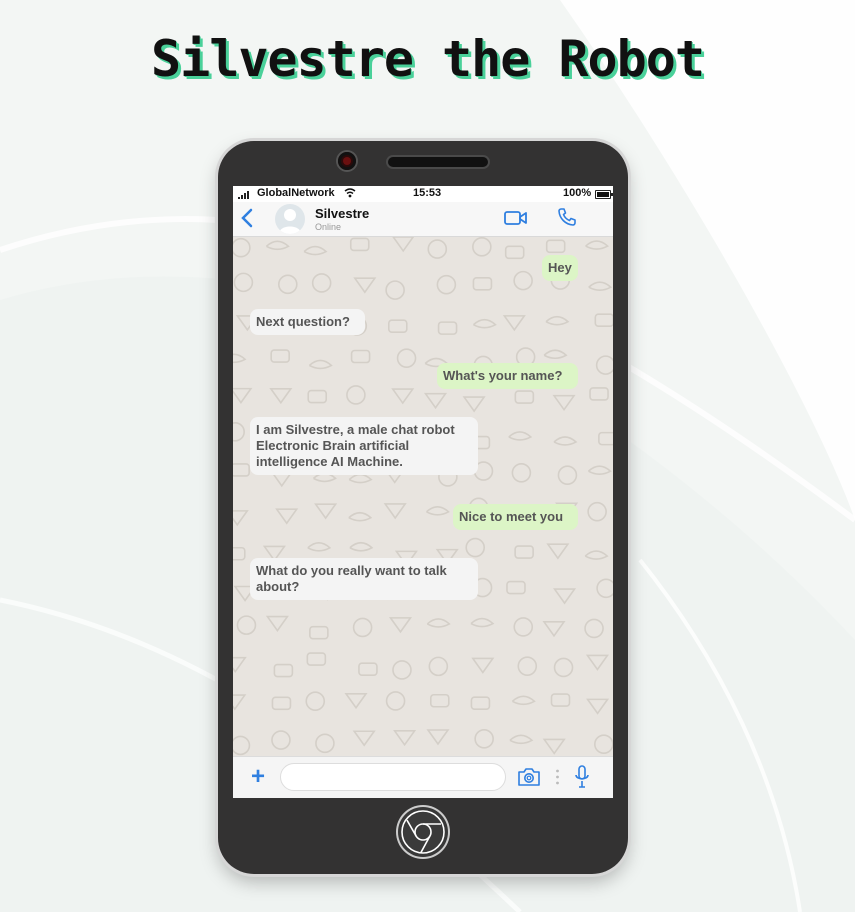 Image resolution: width=855 pixels, height=912 pixels. What do you see at coordinates (247, 218) in the screenshot?
I see `back-chevron-icon` at bounding box center [247, 218].